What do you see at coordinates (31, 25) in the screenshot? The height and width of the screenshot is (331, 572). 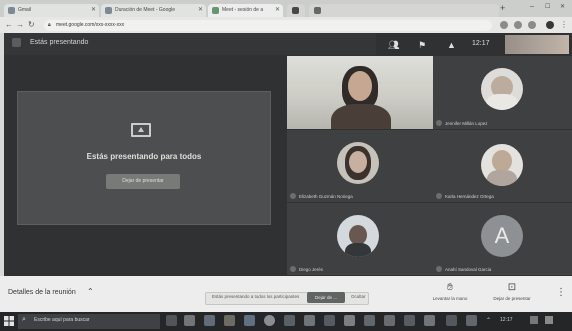 I see `reload-icon: ↻` at bounding box center [31, 25].